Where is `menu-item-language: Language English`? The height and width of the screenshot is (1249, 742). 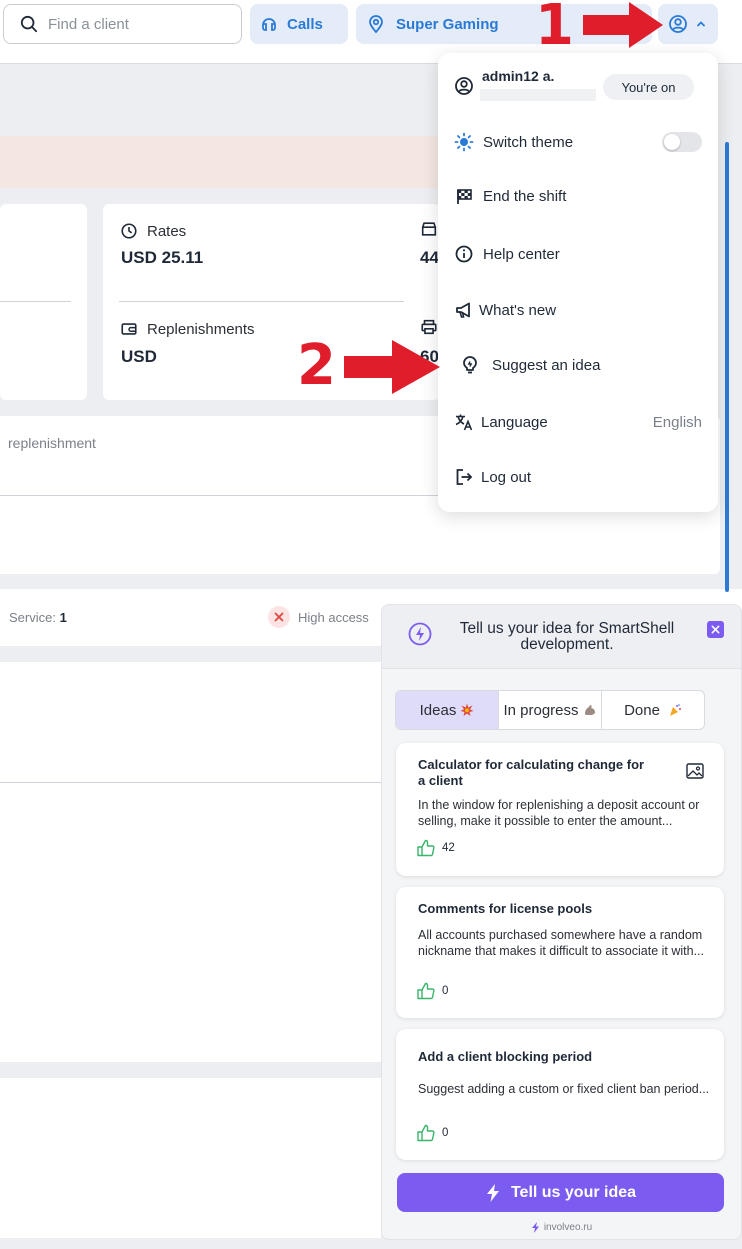
menu-item-language: Language English is located at coordinates (578, 422).